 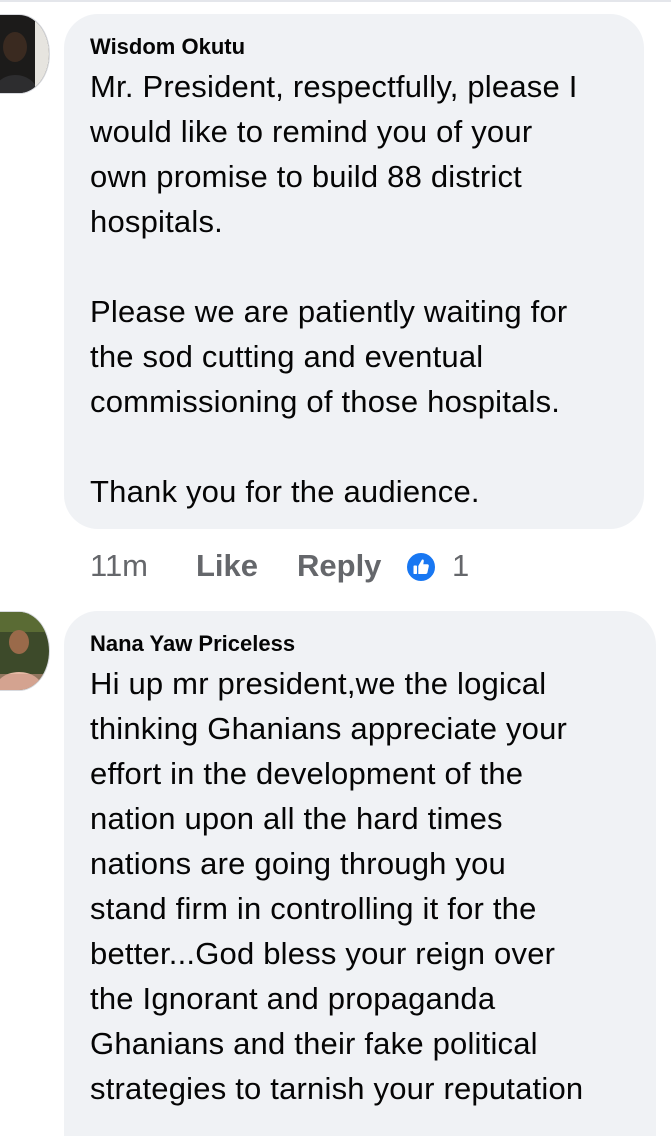 I want to click on comment-actions: 11m Like Reply 1, so click(x=290, y=566).